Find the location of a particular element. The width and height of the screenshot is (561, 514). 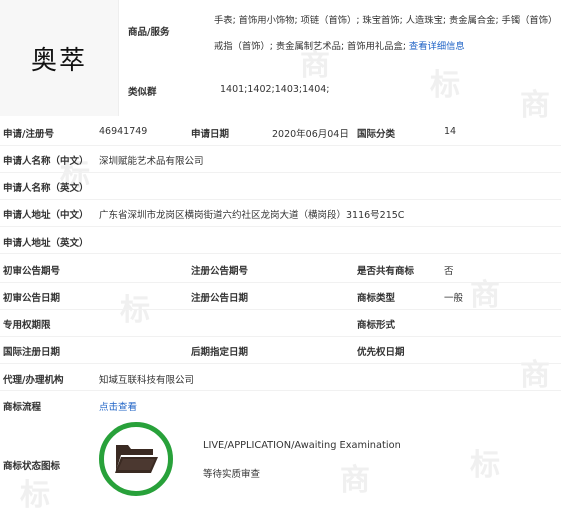

row-reg-number: 申请/注册号 46941749 申请日期 2020年06月04日 国际分类 14 is located at coordinates (280, 132).